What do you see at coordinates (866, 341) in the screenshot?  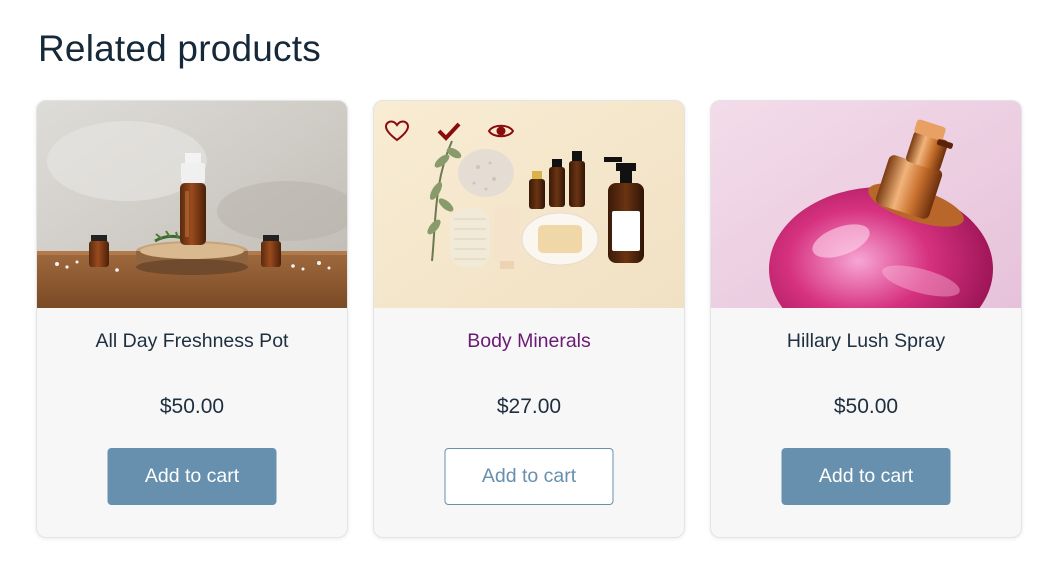 I see `product-name-link: Hillary Lush Spray` at bounding box center [866, 341].